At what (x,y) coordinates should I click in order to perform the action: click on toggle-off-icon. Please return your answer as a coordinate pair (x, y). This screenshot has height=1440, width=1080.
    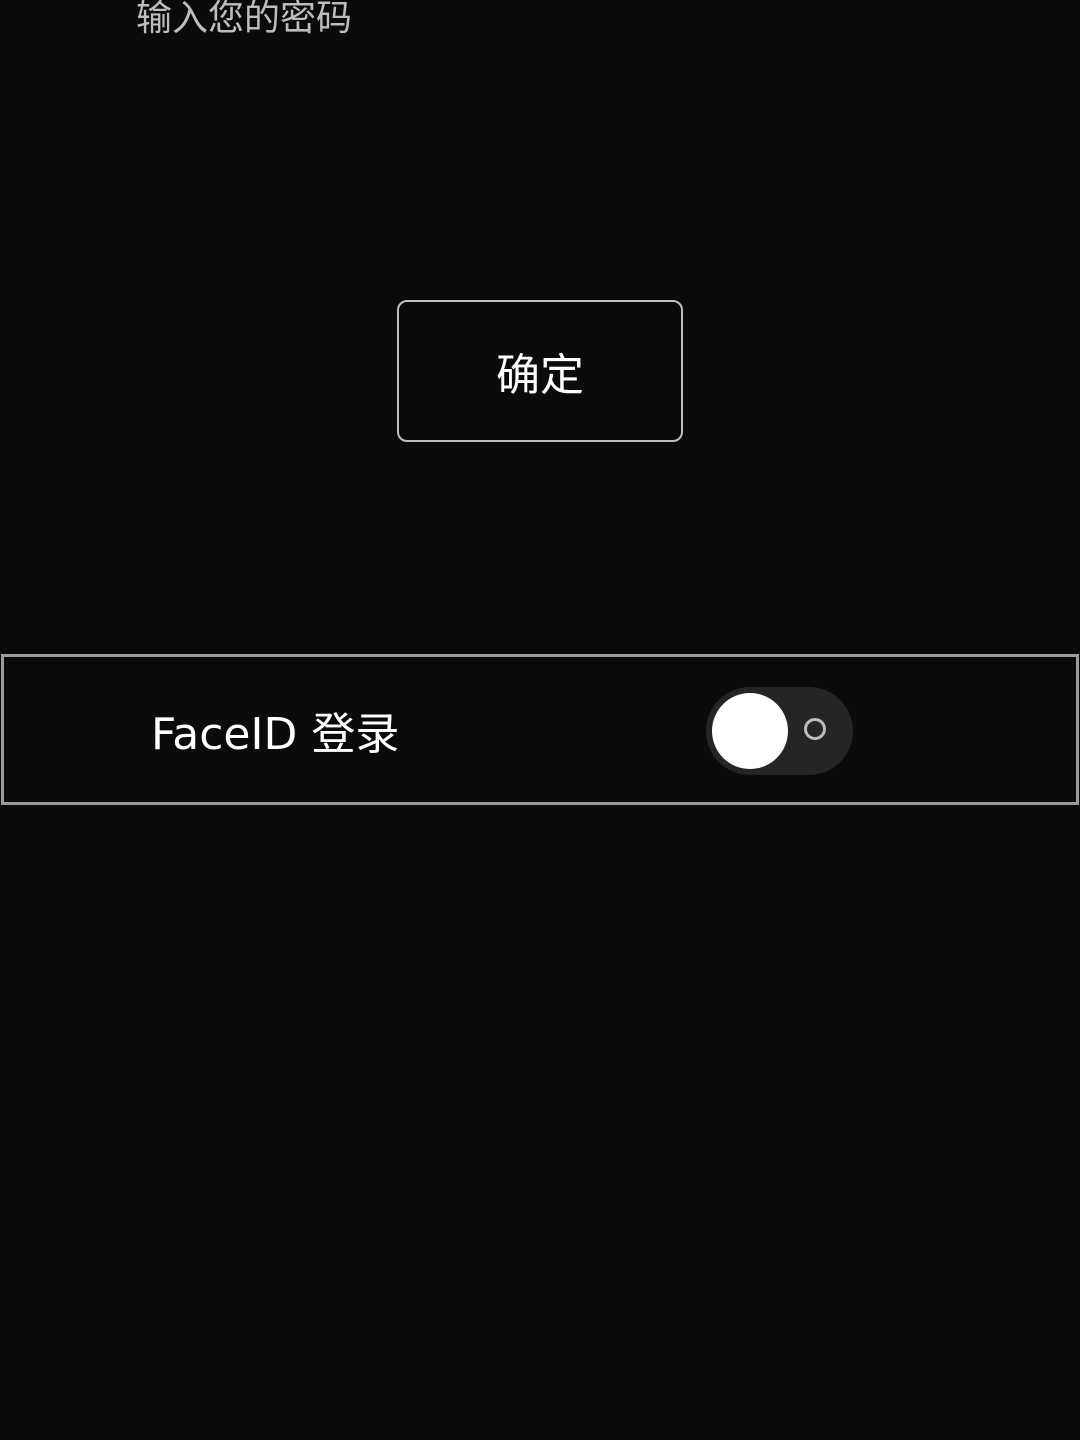
    Looking at the image, I should click on (815, 729).